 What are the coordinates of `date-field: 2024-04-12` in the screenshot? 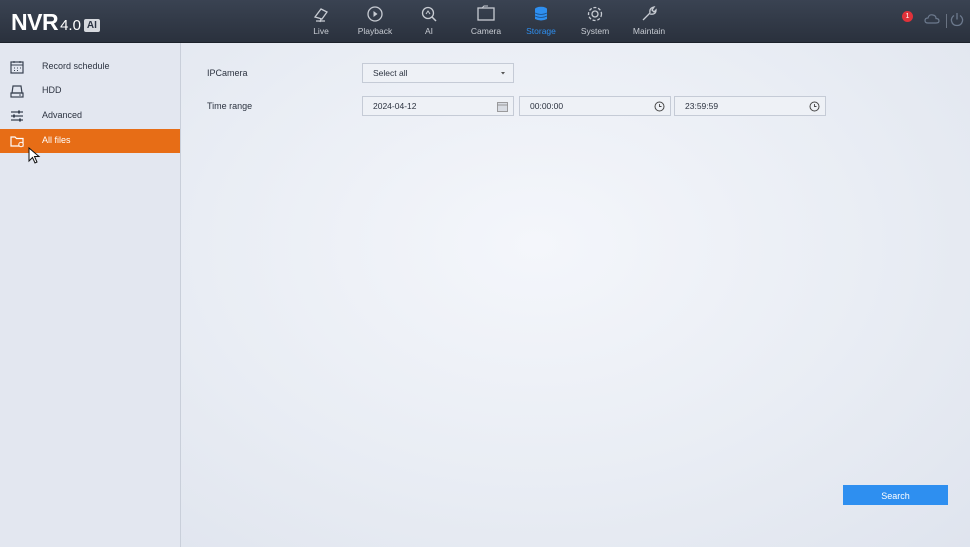 It's located at (438, 106).